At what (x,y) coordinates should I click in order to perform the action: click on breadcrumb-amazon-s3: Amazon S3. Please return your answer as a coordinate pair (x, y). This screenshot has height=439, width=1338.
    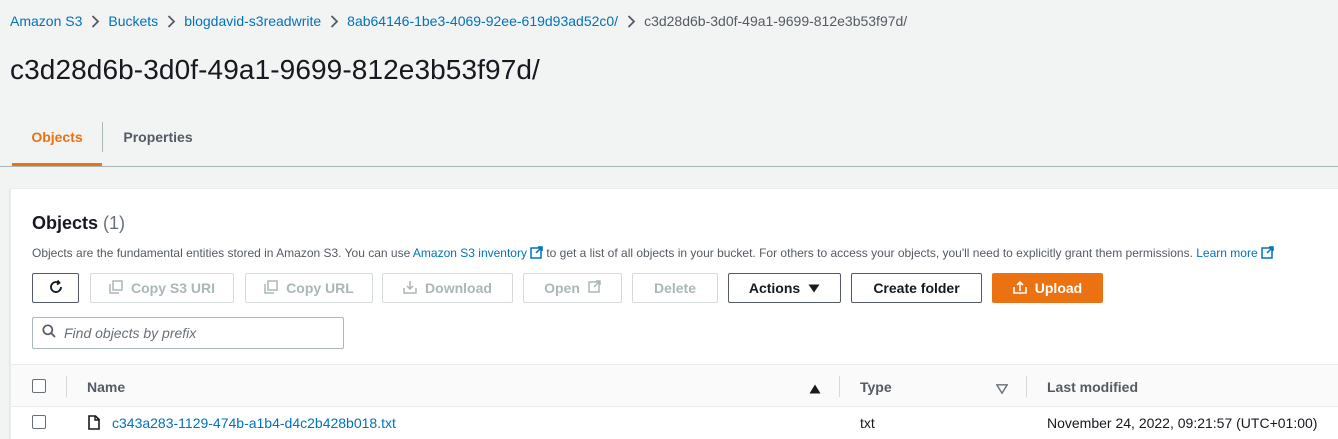
    Looking at the image, I should click on (46, 21).